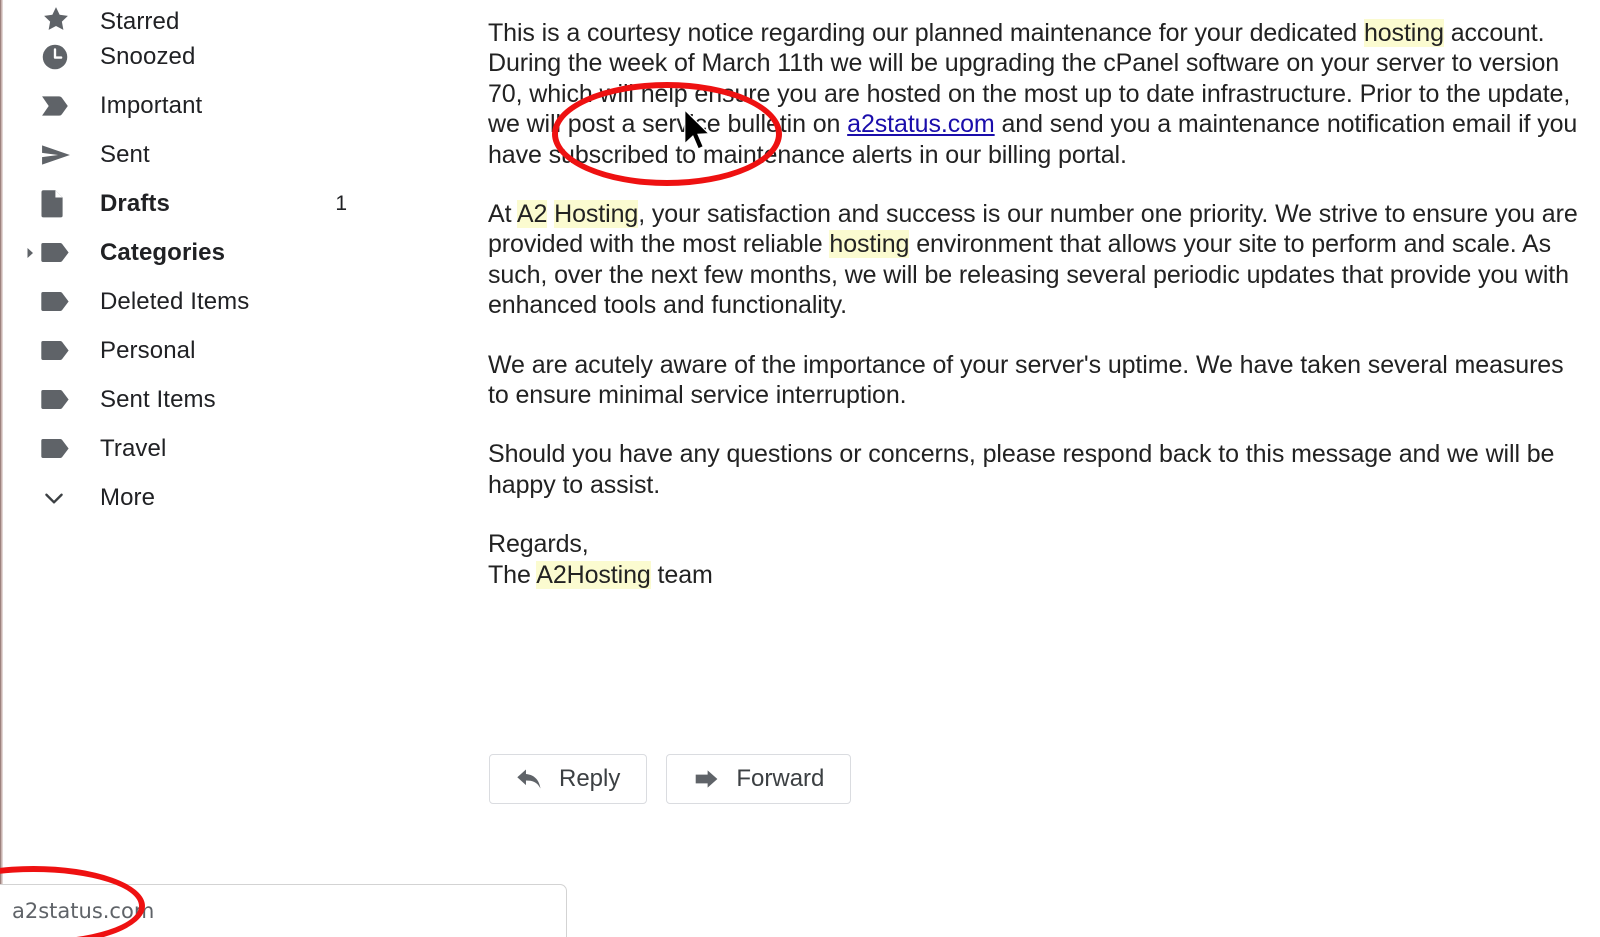  Describe the element at coordinates (238, 56) in the screenshot. I see `sidebar-item-snoozed: Snoozed` at that location.